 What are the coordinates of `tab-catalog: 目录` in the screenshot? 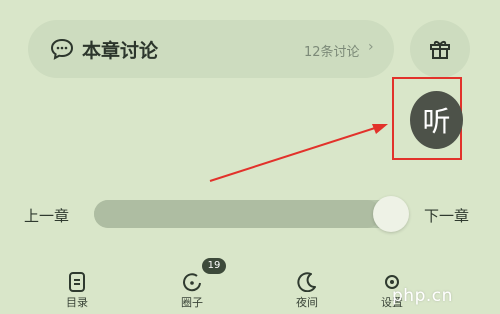 It's located at (77, 287).